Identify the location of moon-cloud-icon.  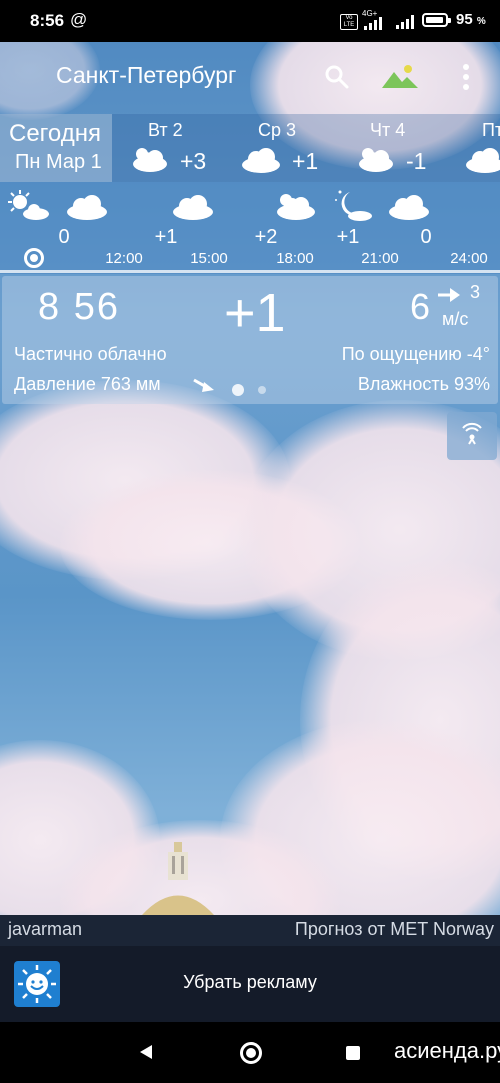
(353, 205).